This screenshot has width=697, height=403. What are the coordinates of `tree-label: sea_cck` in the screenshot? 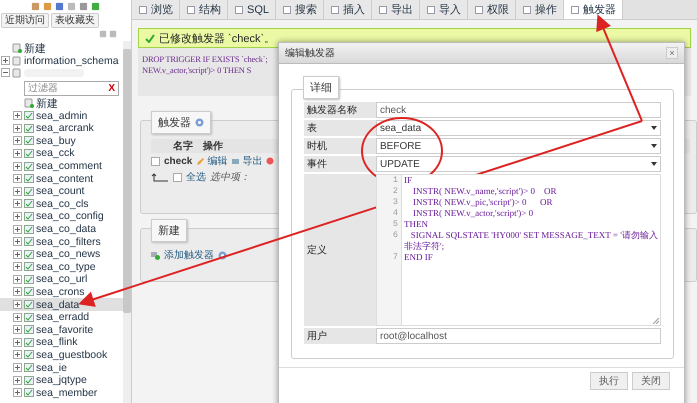 It's located at (55, 153).